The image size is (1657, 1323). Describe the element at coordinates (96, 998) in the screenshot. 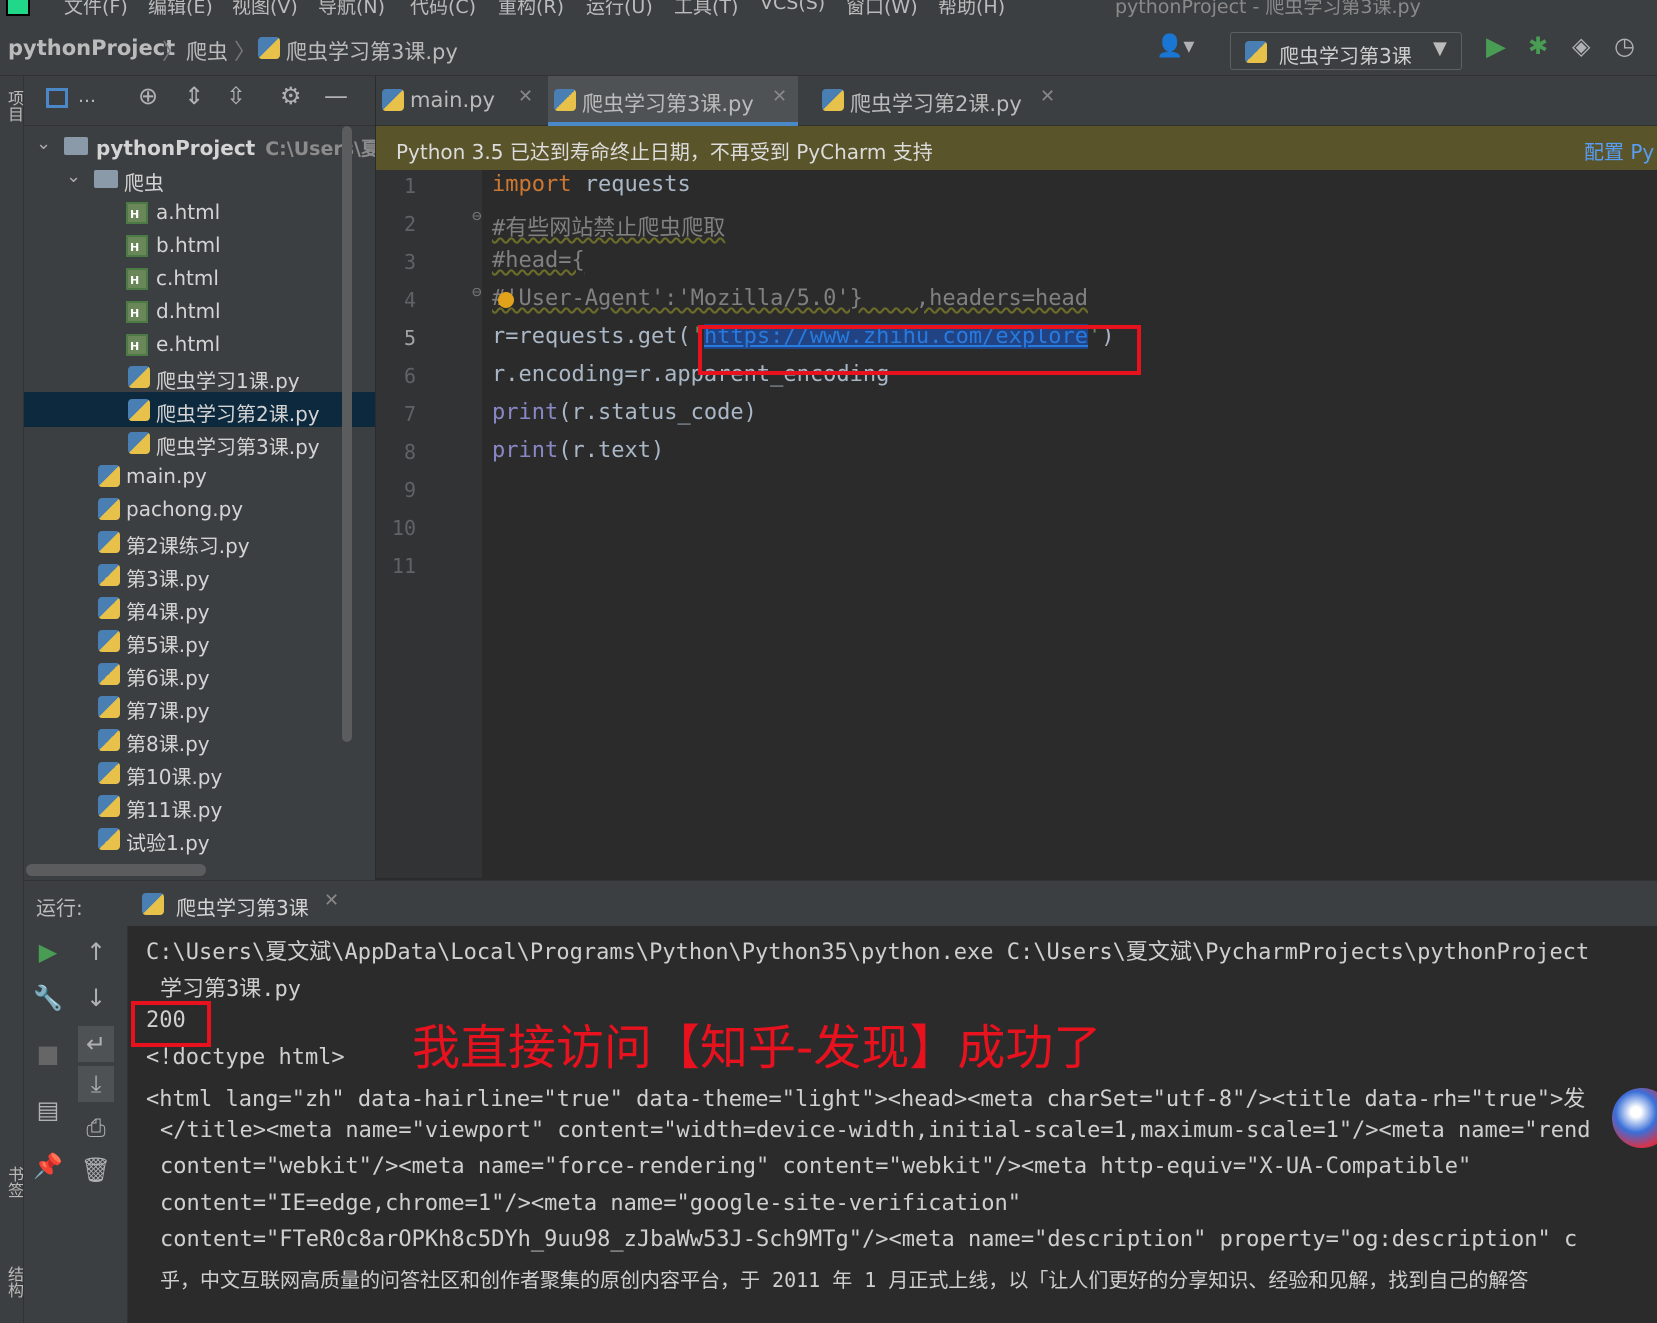

I see `arrow-down-icon: ↓` at that location.